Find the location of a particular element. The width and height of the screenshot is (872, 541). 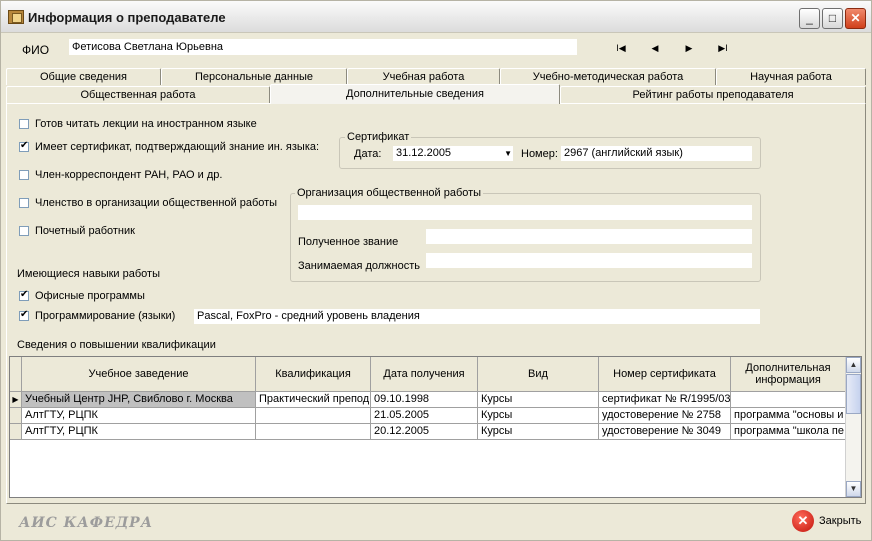

cert-number-label: Номер: is located at coordinates (539, 154).